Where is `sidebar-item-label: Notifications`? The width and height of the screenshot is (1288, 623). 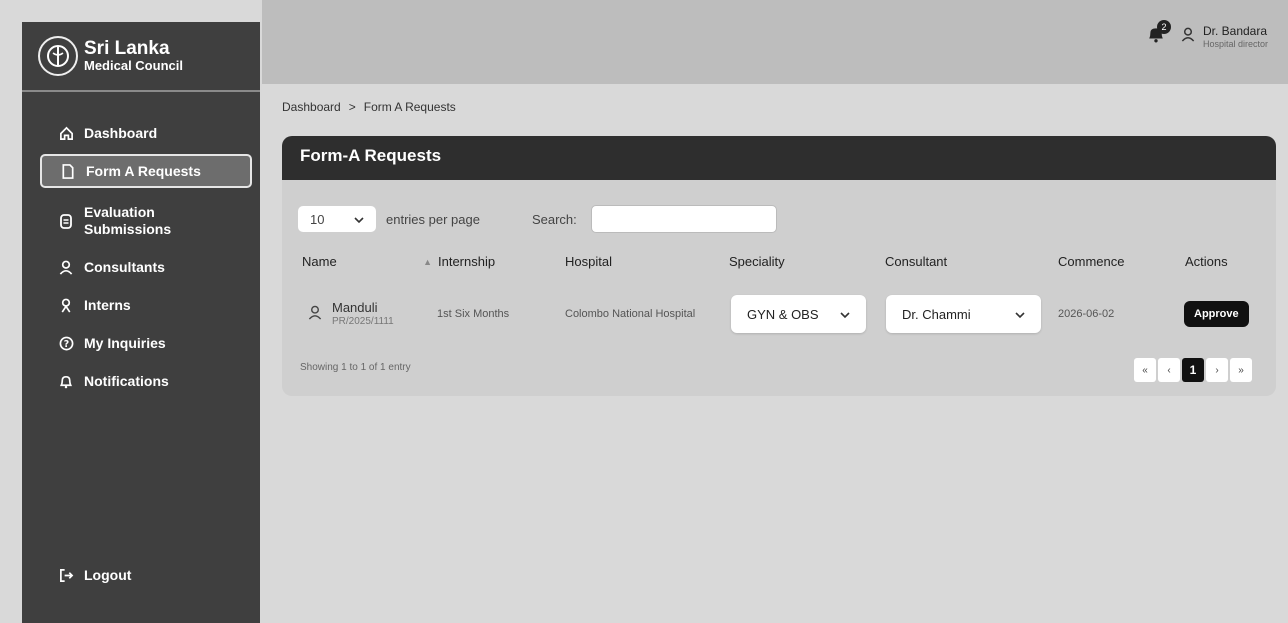
sidebar-item-label: Notifications is located at coordinates (126, 380).